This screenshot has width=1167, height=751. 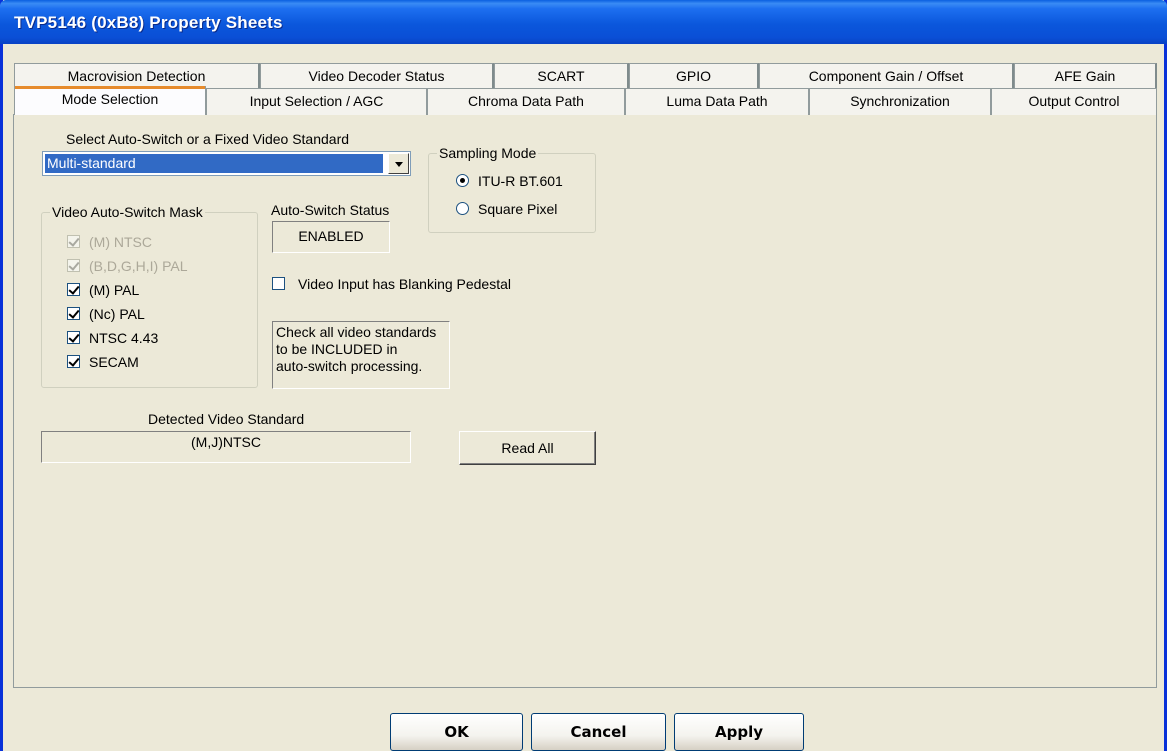 What do you see at coordinates (138, 266) in the screenshot?
I see `mask-bdghi-pal-label: (B,D,G,H,I) PAL` at bounding box center [138, 266].